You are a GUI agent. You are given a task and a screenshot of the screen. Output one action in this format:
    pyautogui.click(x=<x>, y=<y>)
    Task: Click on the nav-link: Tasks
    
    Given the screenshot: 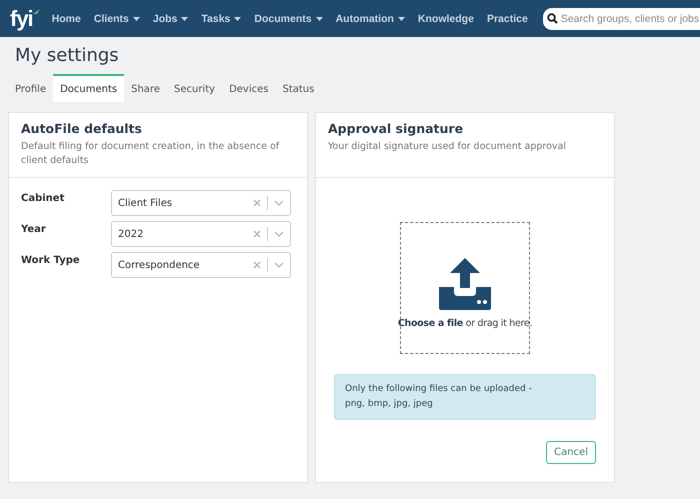 What is the action you would take?
    pyautogui.click(x=221, y=18)
    